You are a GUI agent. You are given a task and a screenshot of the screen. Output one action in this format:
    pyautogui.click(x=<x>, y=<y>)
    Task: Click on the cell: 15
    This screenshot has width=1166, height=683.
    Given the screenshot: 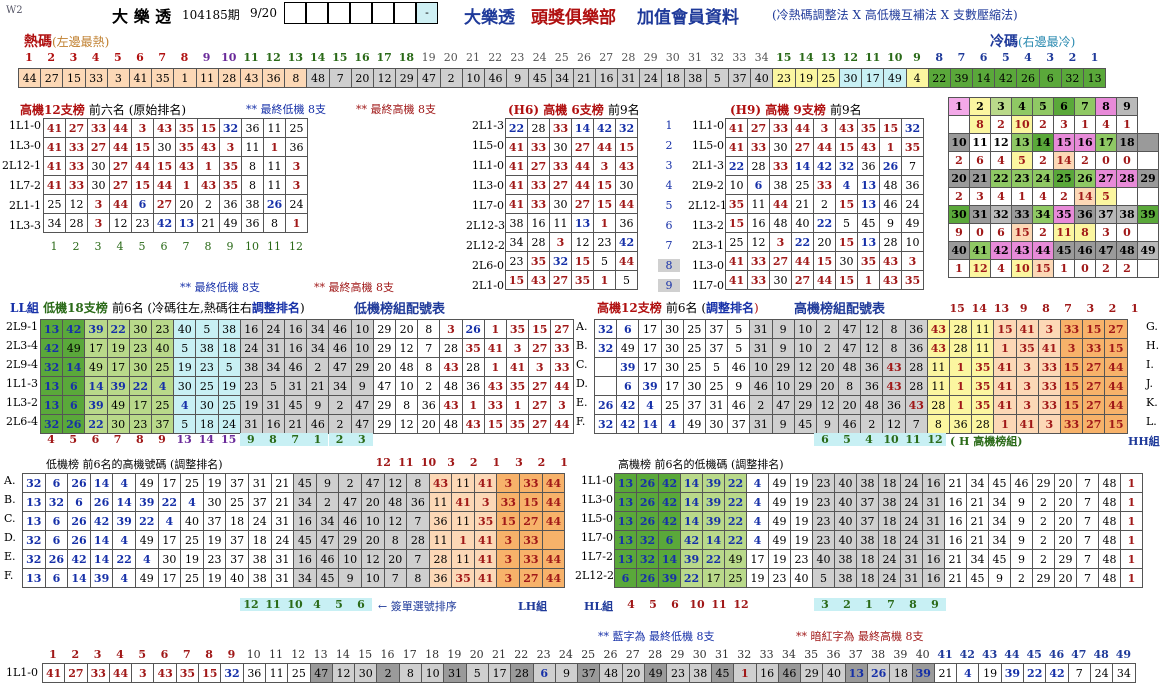 What is the action you would take?
    pyautogui.click(x=1094, y=329)
    